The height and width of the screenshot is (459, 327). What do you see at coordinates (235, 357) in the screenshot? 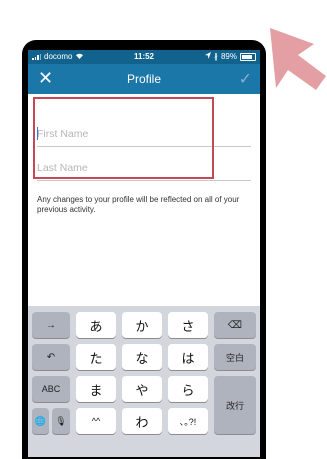
I see `key-space: 空白` at bounding box center [235, 357].